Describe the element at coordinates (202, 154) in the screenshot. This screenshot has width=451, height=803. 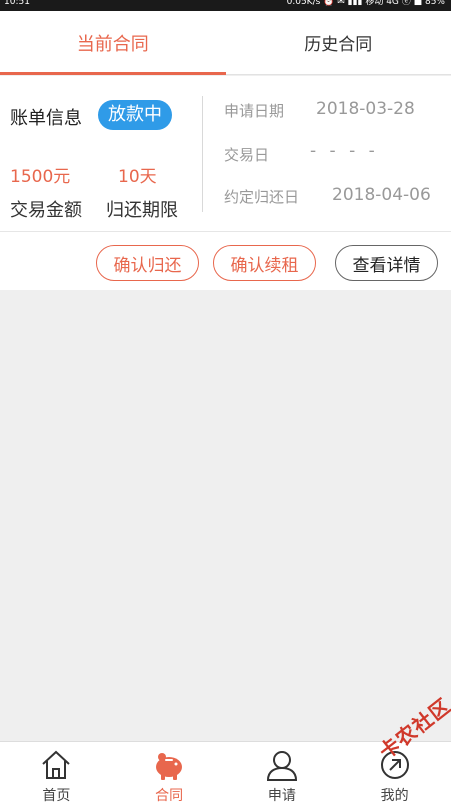
I see `vertical-divider` at that location.